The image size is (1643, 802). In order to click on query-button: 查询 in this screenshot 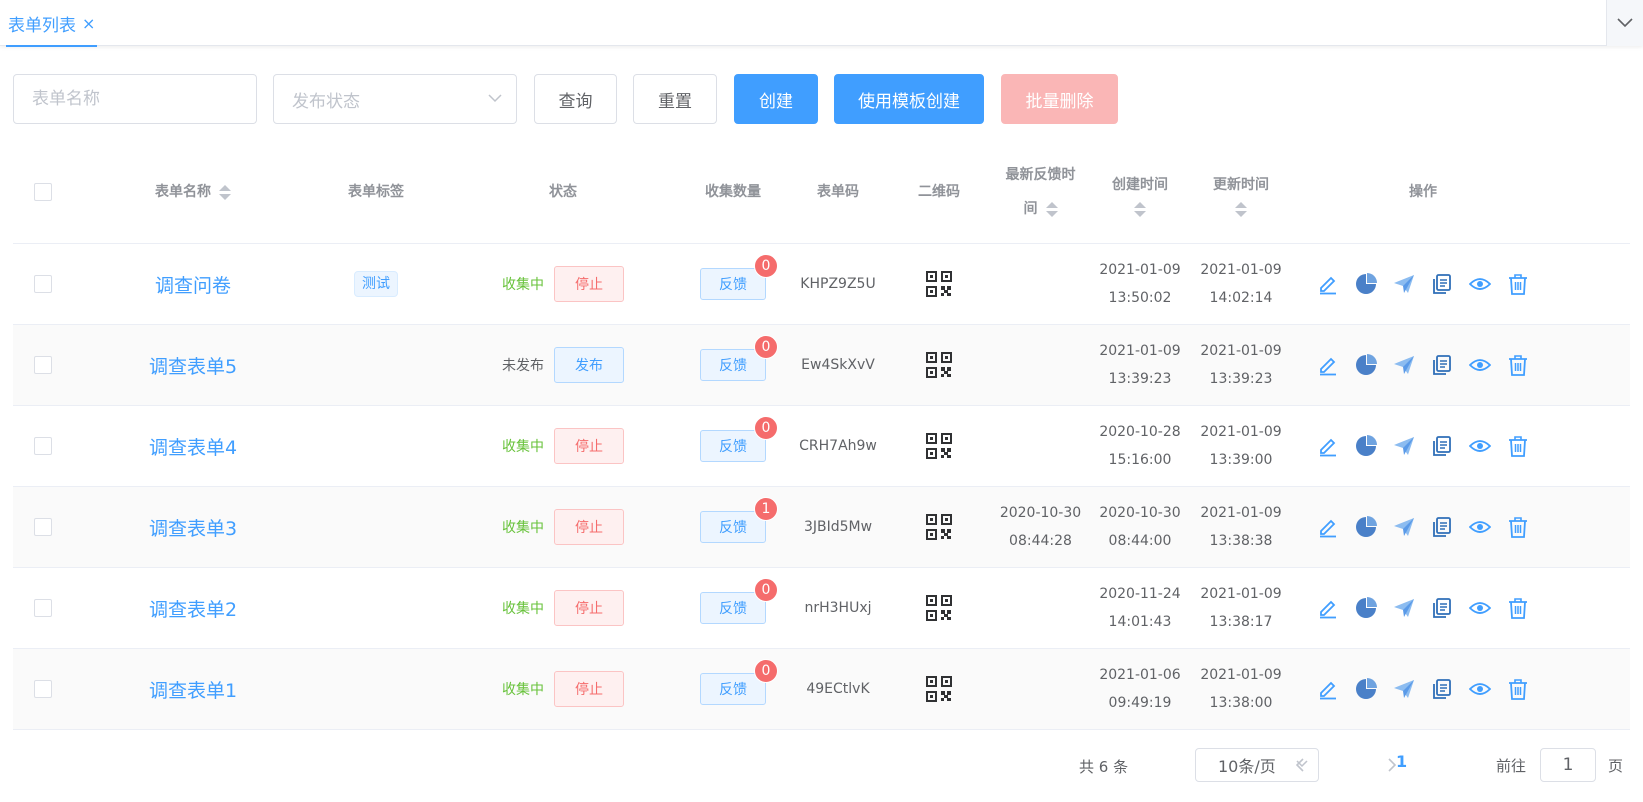, I will do `click(575, 99)`.